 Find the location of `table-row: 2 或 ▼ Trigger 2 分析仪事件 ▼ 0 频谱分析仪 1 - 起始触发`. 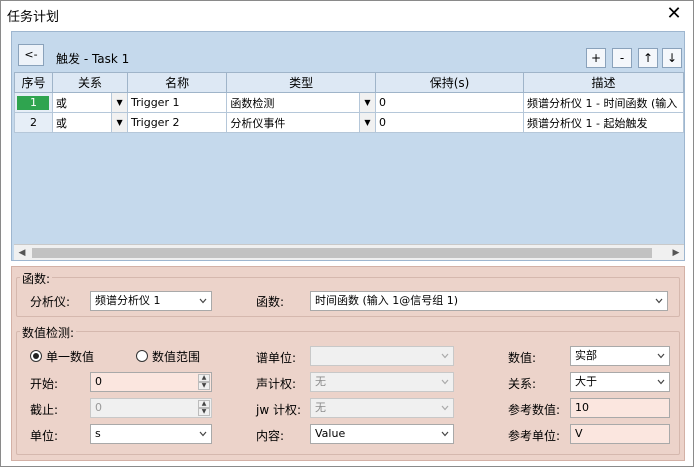

table-row: 2 或 ▼ Trigger 2 分析仪事件 ▼ 0 频谱分析仪 1 - 起始触发 is located at coordinates (349, 122).